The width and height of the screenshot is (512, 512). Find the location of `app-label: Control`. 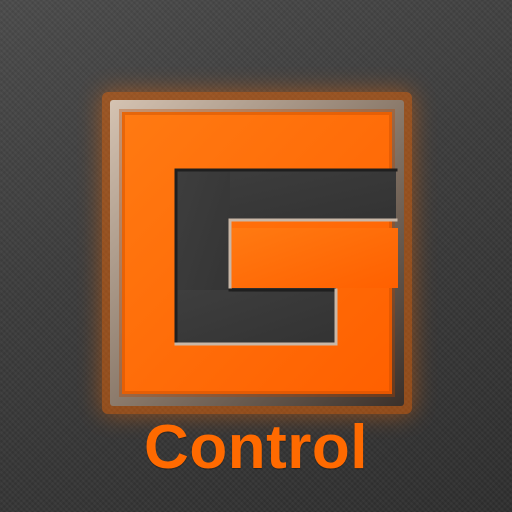

app-label: Control is located at coordinates (256, 447).